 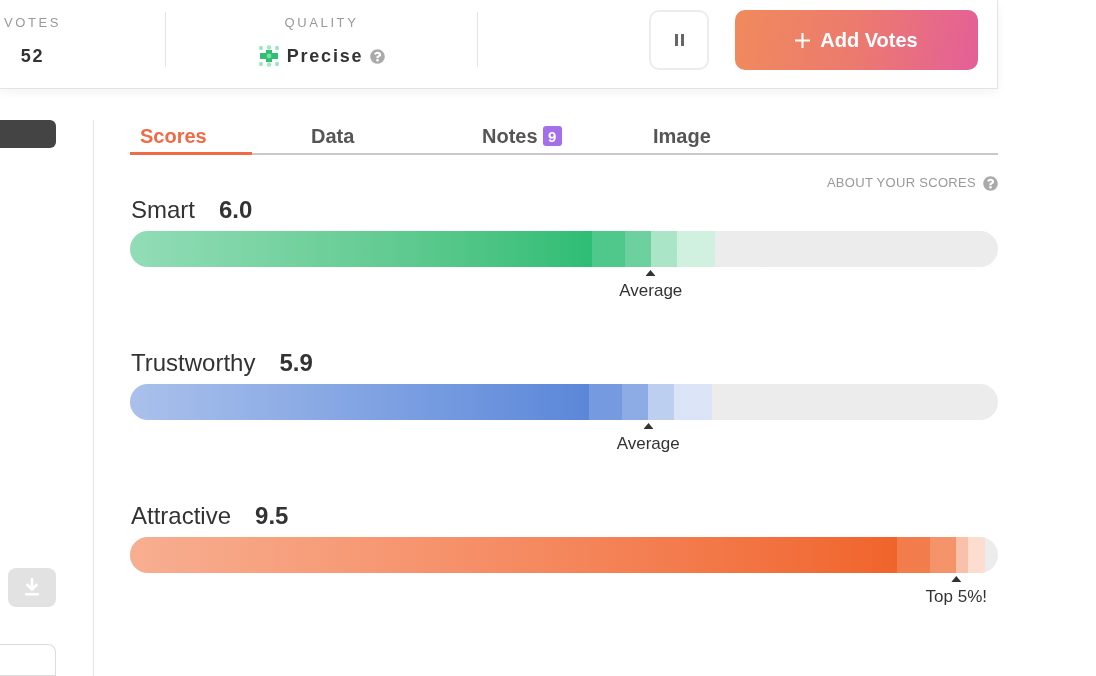 I want to click on stat-label: VOTES, so click(x=33, y=23).